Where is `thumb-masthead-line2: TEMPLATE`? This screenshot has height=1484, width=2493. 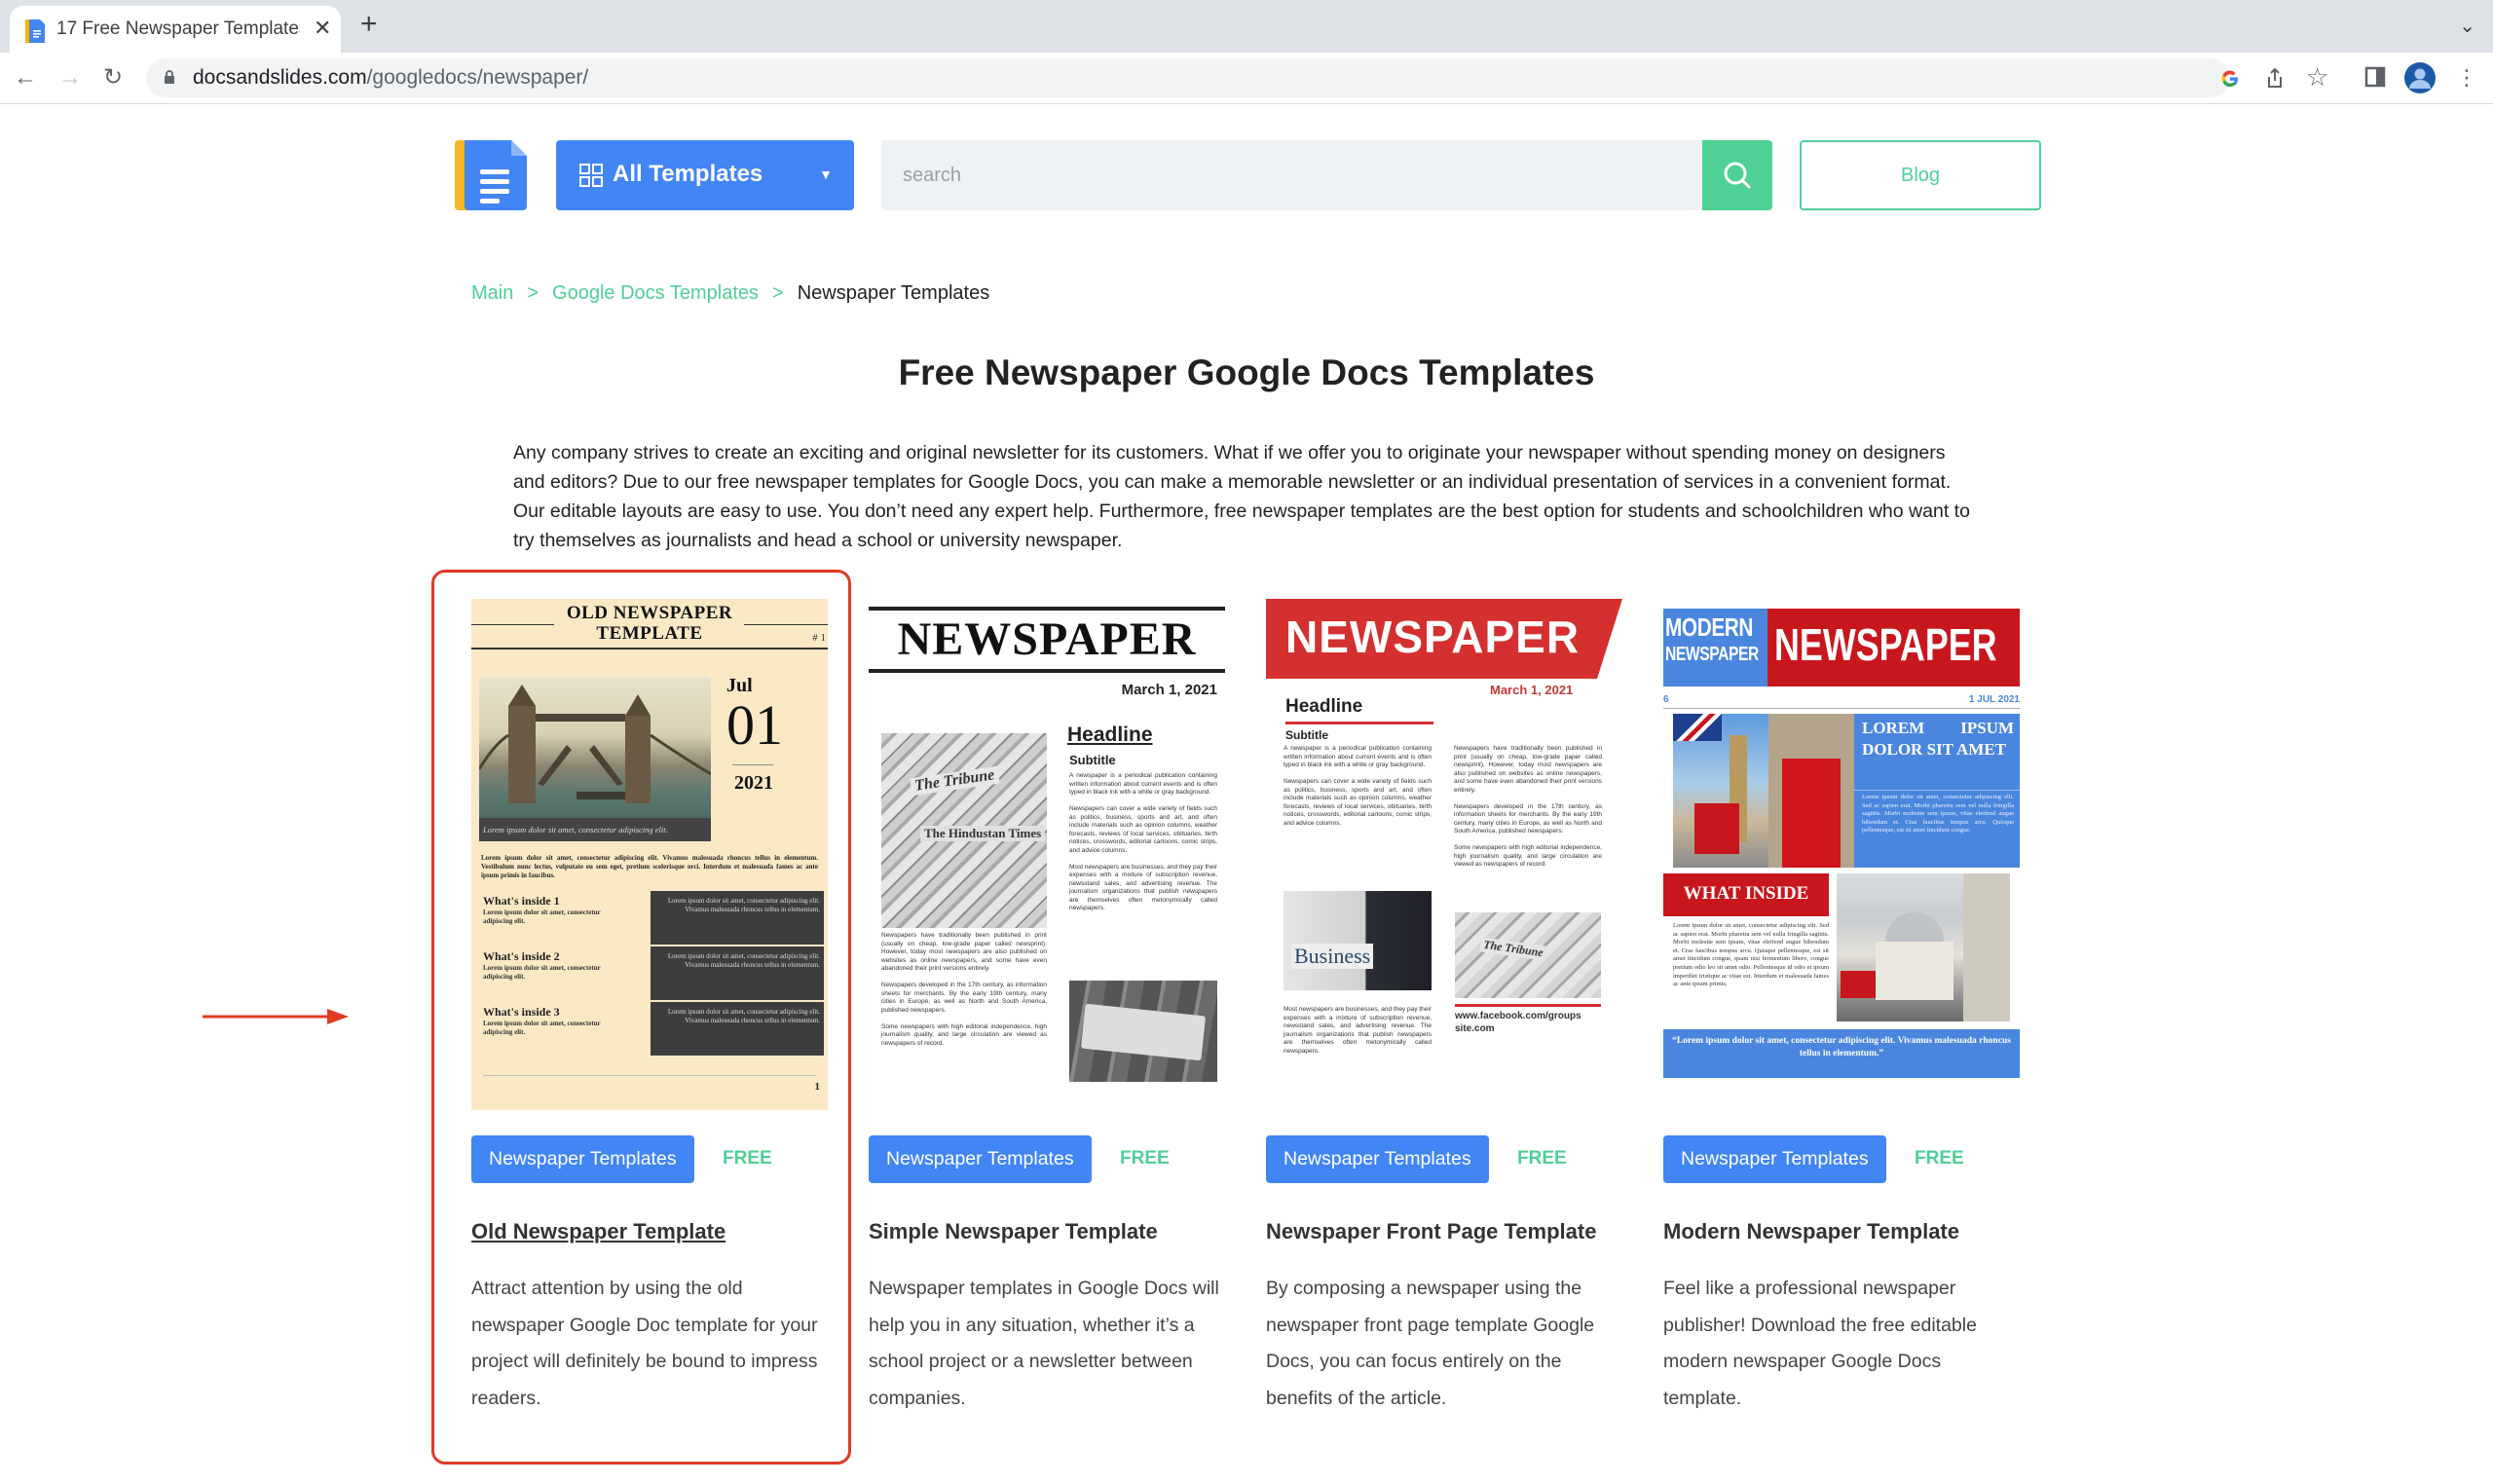
thumb-masthead-line2: TEMPLATE is located at coordinates (650, 633).